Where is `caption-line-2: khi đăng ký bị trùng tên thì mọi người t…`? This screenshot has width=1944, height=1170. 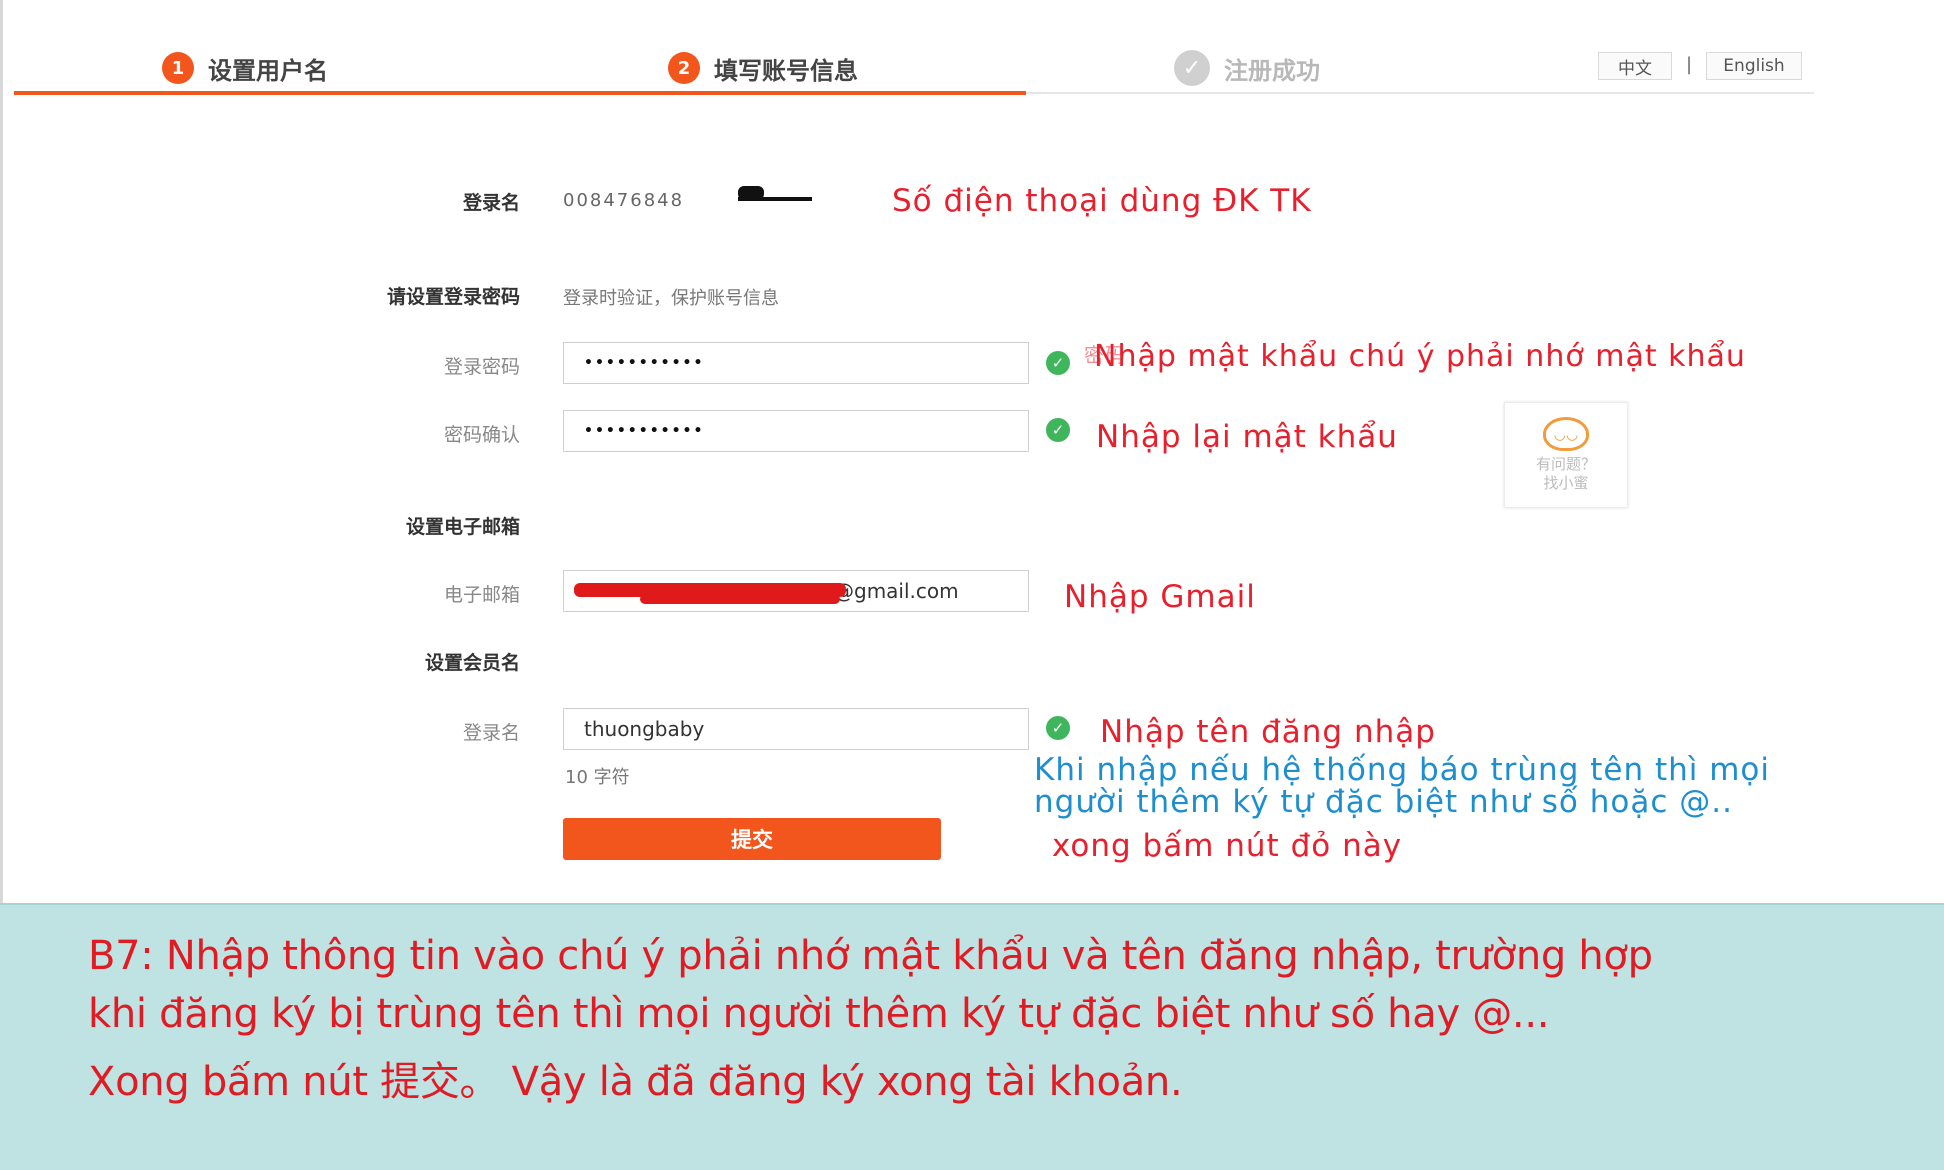 caption-line-2: khi đăng ký bị trùng tên thì mọi người t… is located at coordinates (819, 1014).